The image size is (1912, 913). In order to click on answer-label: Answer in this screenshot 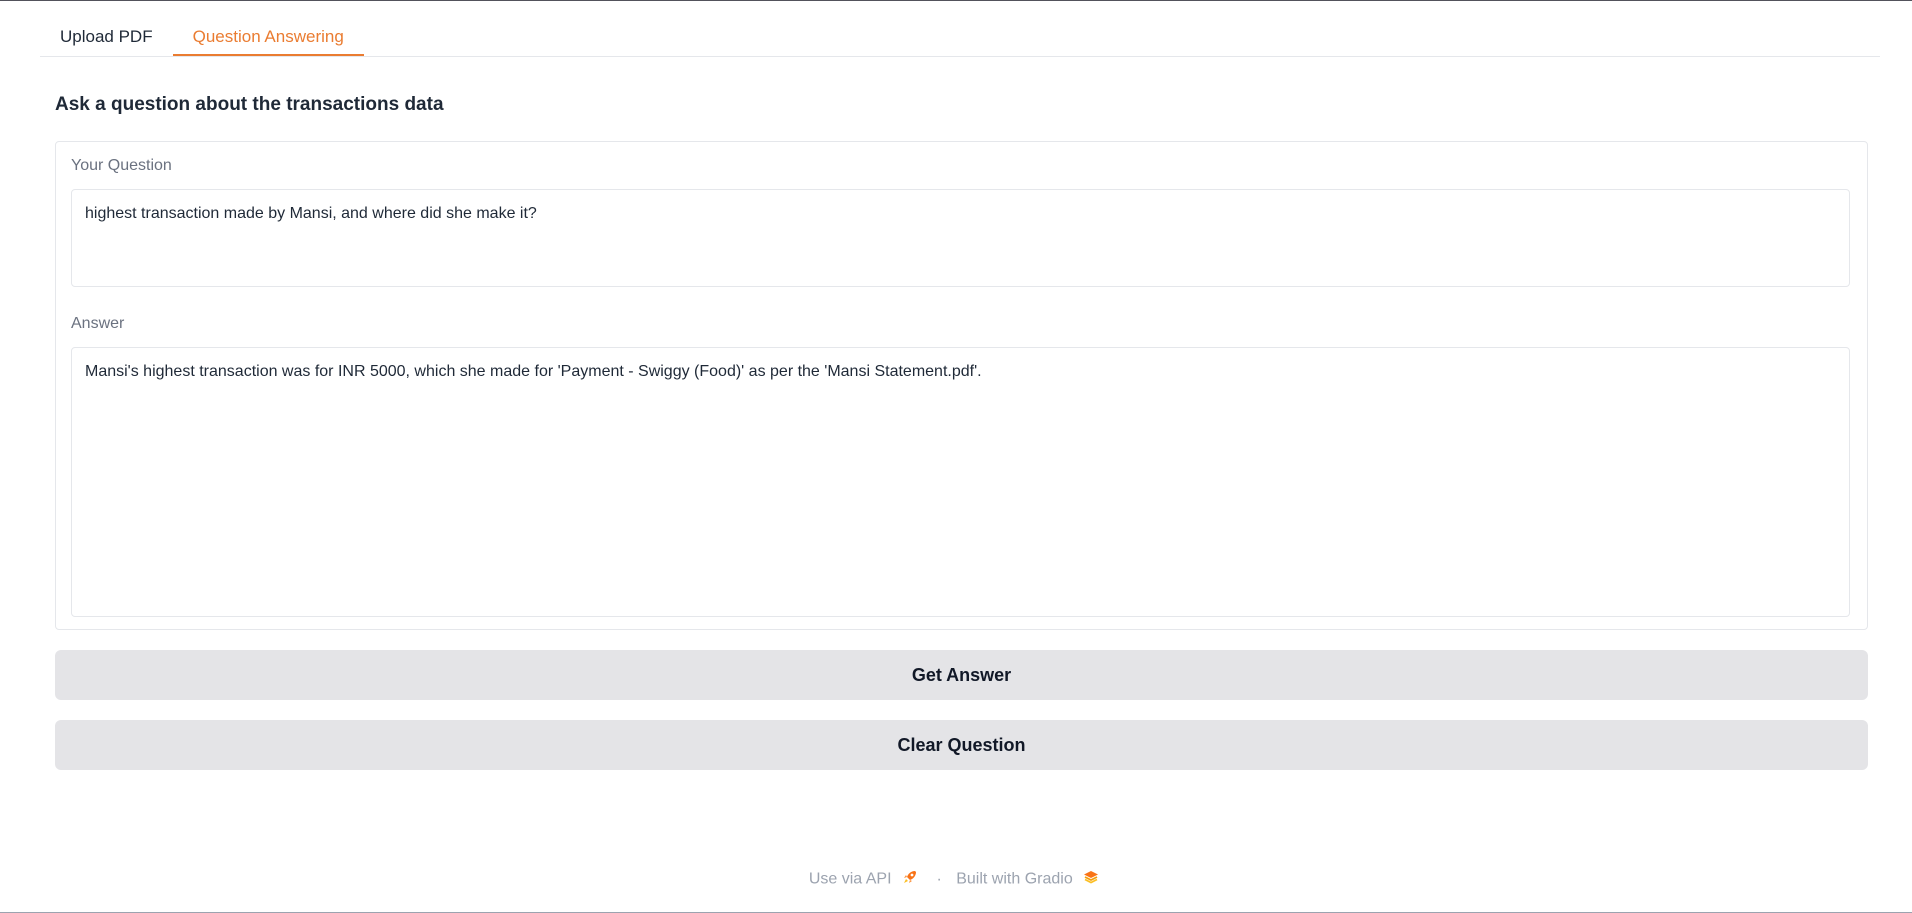, I will do `click(98, 323)`.